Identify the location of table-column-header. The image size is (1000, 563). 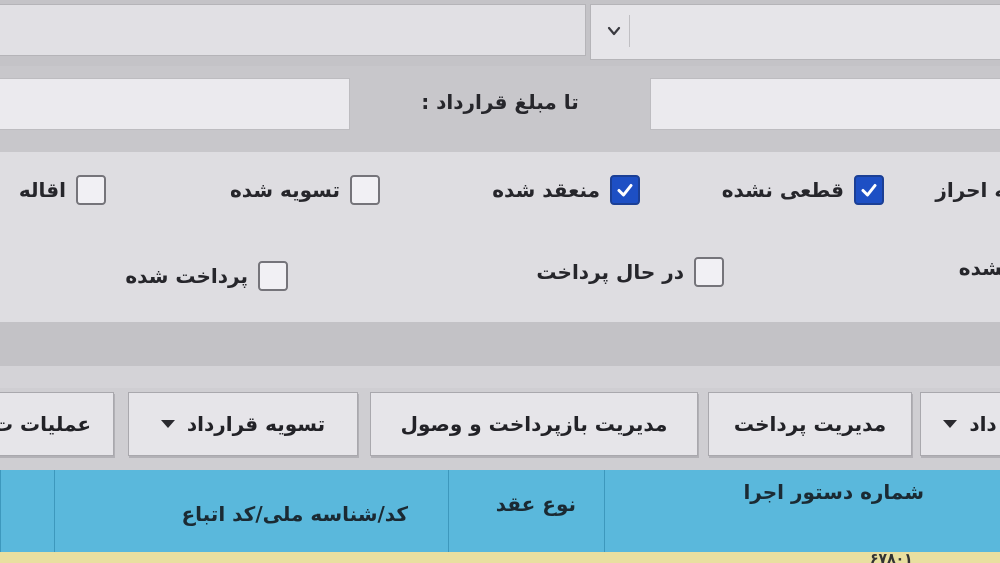
(27, 511).